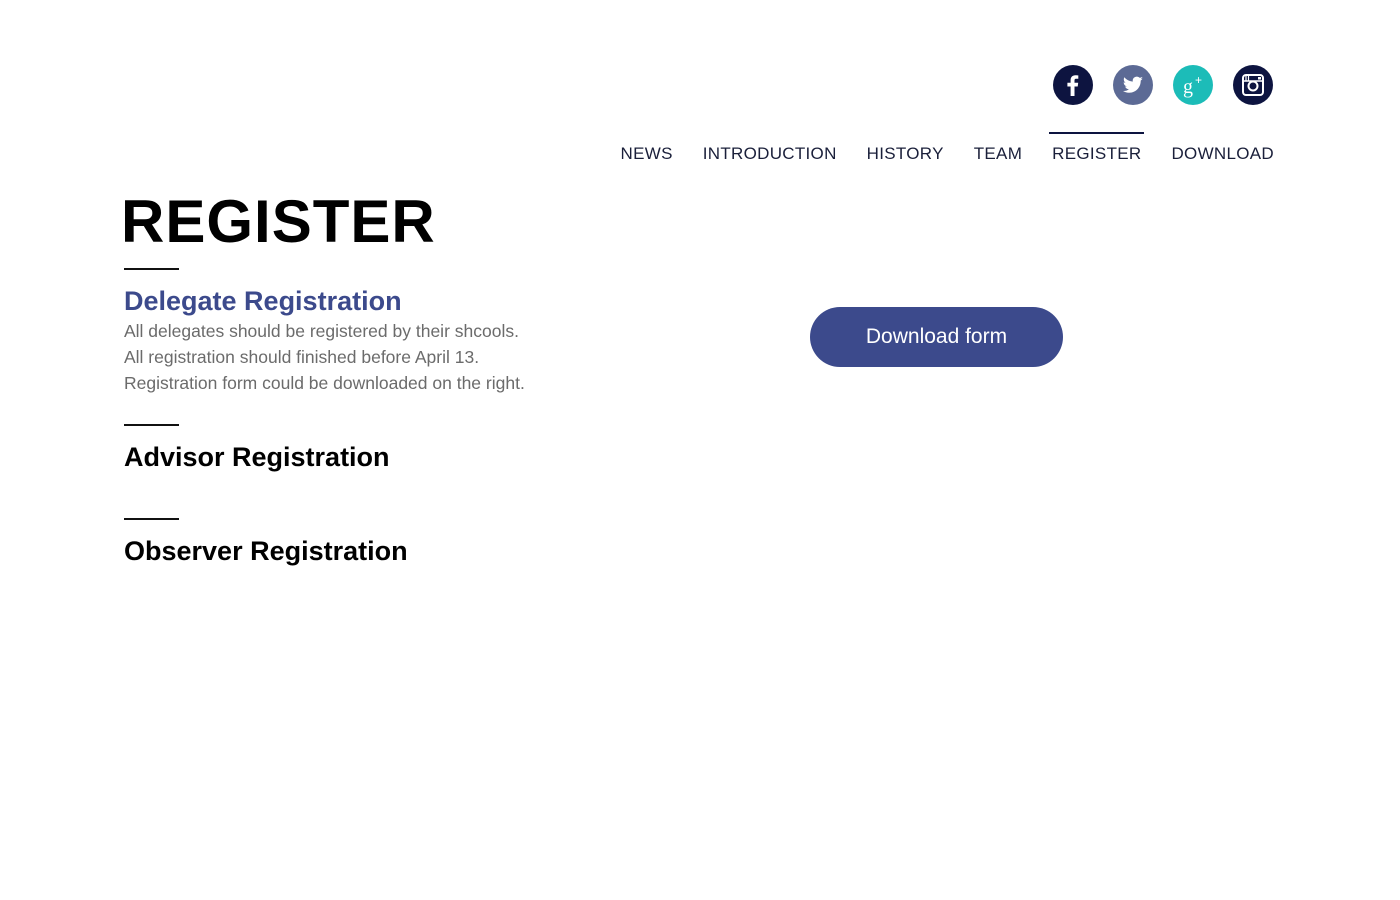 Image resolution: width=1400 pixels, height=900 pixels. Describe the element at coordinates (1163, 85) in the screenshot. I see `social-links: g +` at that location.